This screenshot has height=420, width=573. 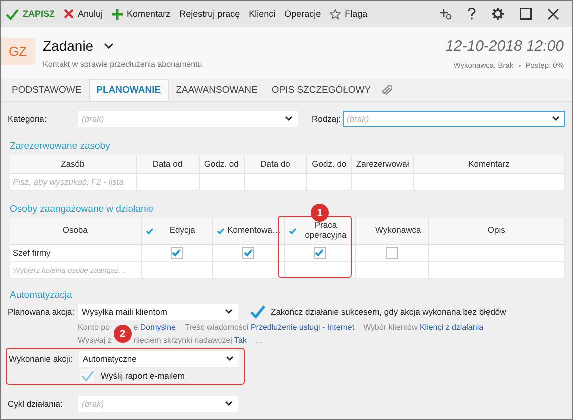 I want to click on toolbar-button: Flaga, so click(x=349, y=14).